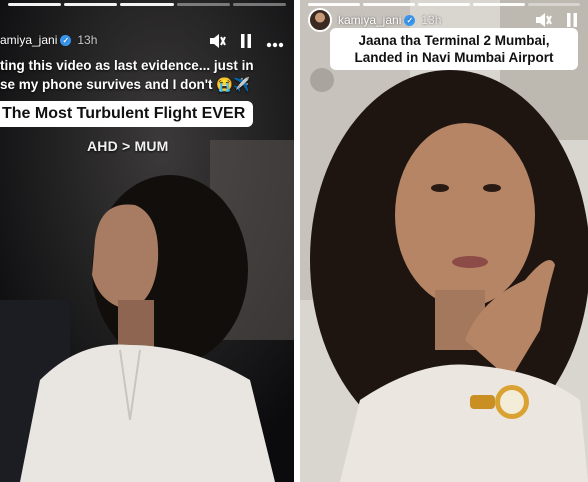 The image size is (588, 482). I want to click on avatar, so click(320, 20).